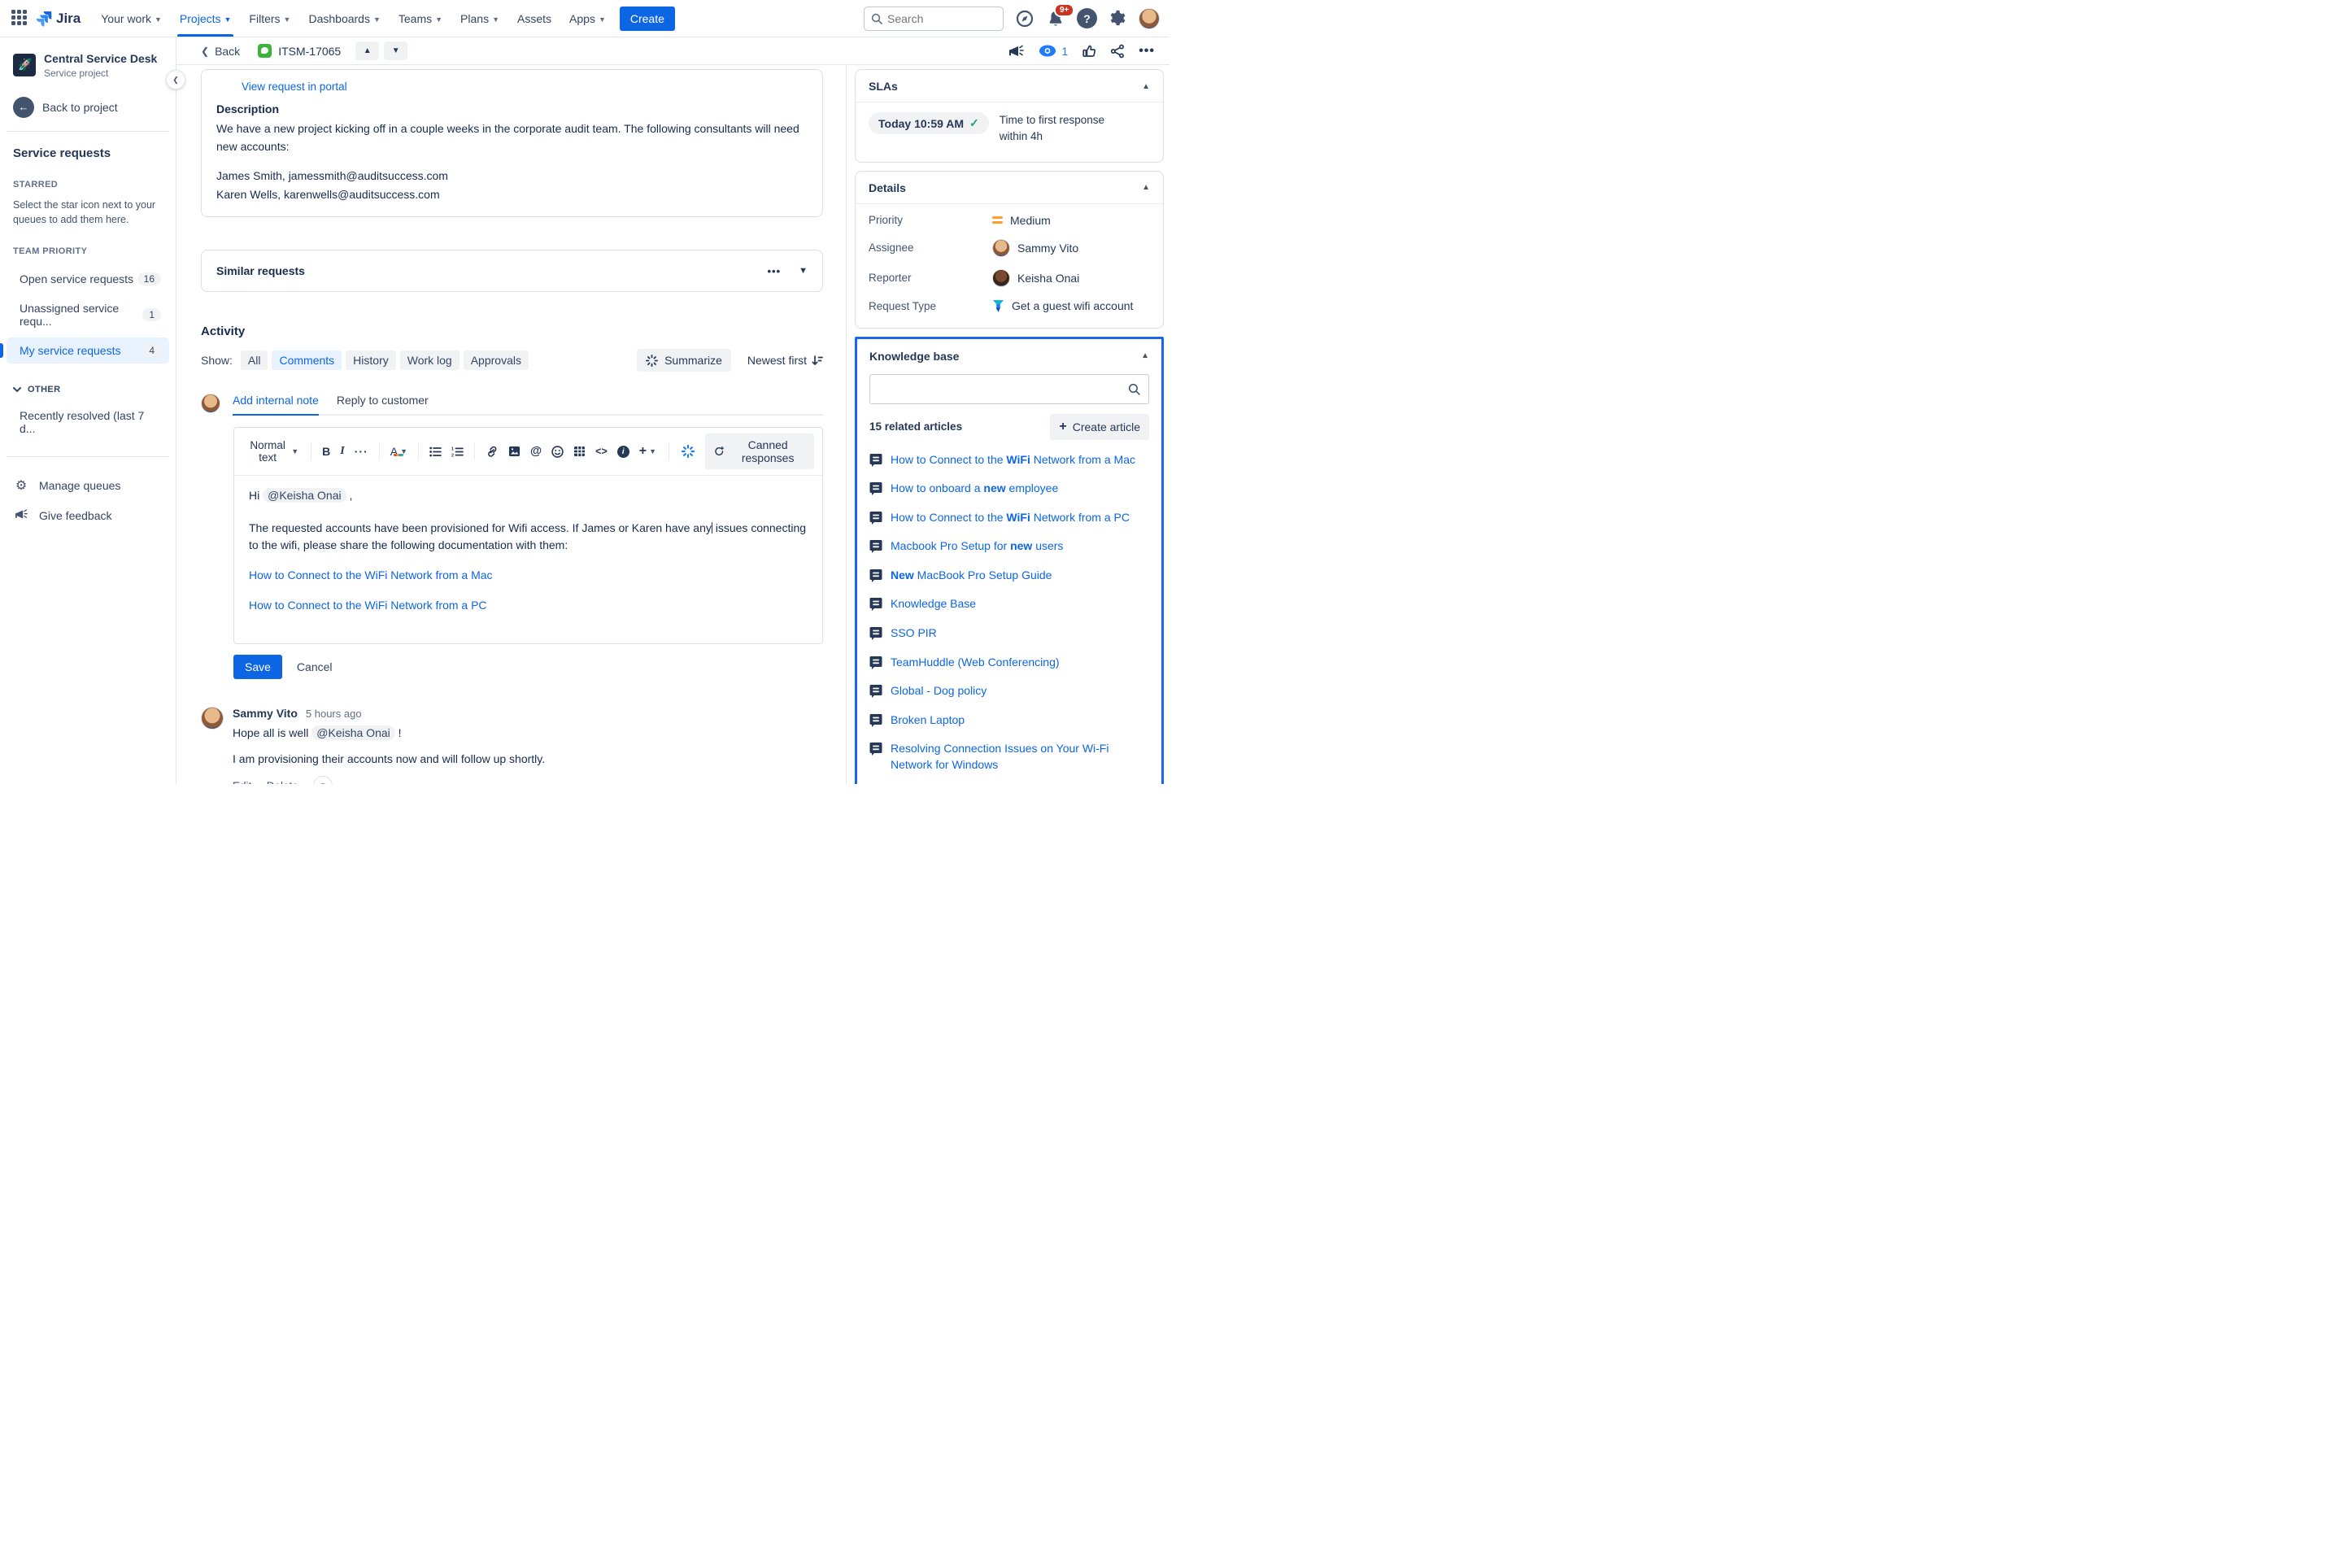 This screenshot has width=2339, height=1568. What do you see at coordinates (1062, 306) in the screenshot?
I see `detail-value: Get a guest wifi account` at bounding box center [1062, 306].